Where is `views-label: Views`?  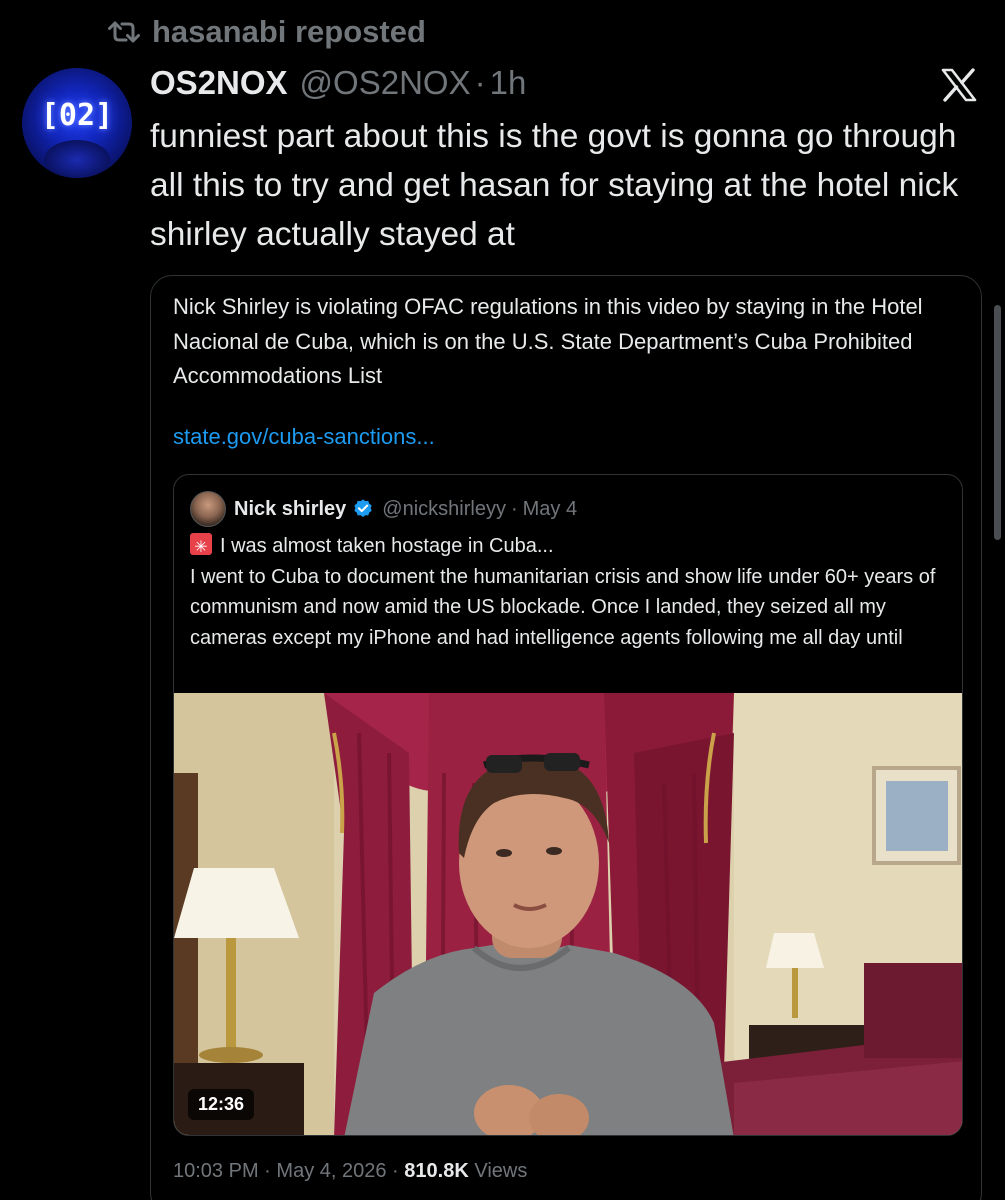
views-label: Views is located at coordinates (501, 1171).